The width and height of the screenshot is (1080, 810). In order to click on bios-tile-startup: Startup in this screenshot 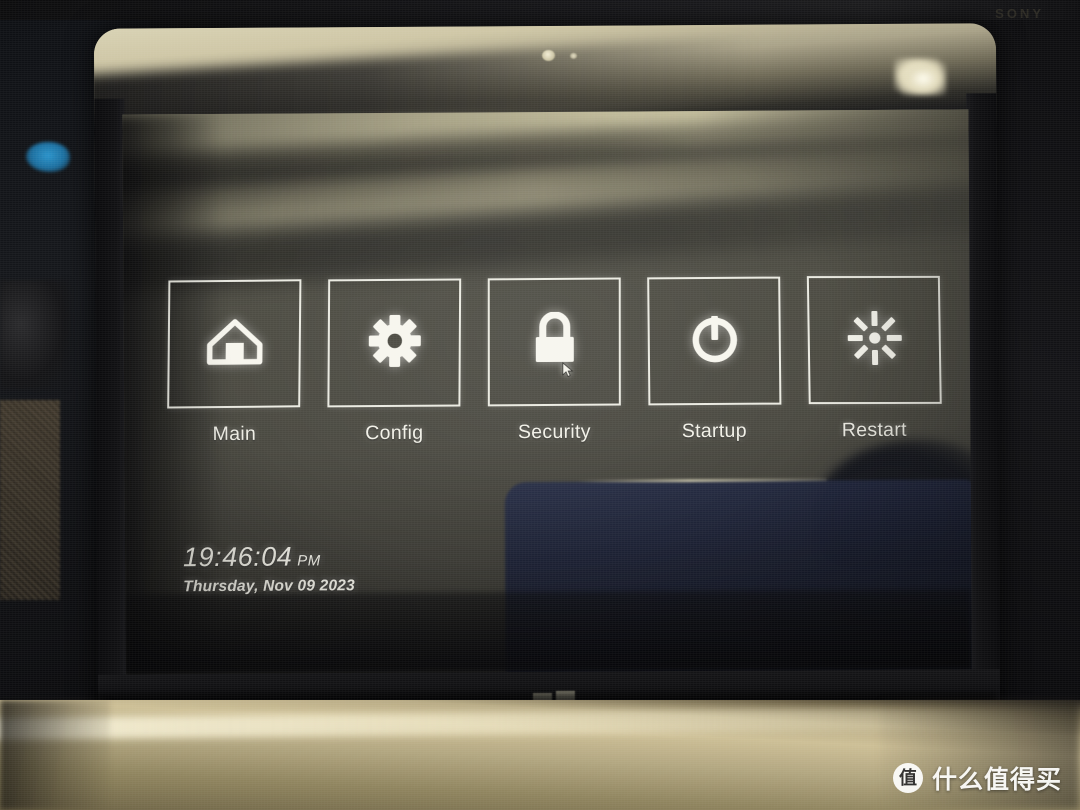, I will do `click(713, 360)`.